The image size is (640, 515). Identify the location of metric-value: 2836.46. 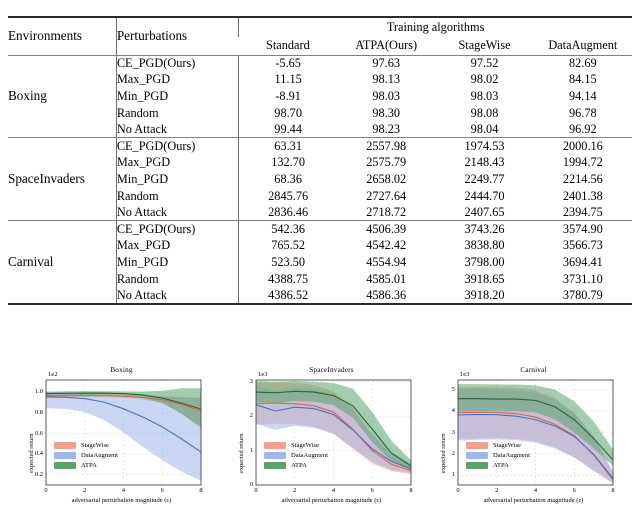
(288, 212).